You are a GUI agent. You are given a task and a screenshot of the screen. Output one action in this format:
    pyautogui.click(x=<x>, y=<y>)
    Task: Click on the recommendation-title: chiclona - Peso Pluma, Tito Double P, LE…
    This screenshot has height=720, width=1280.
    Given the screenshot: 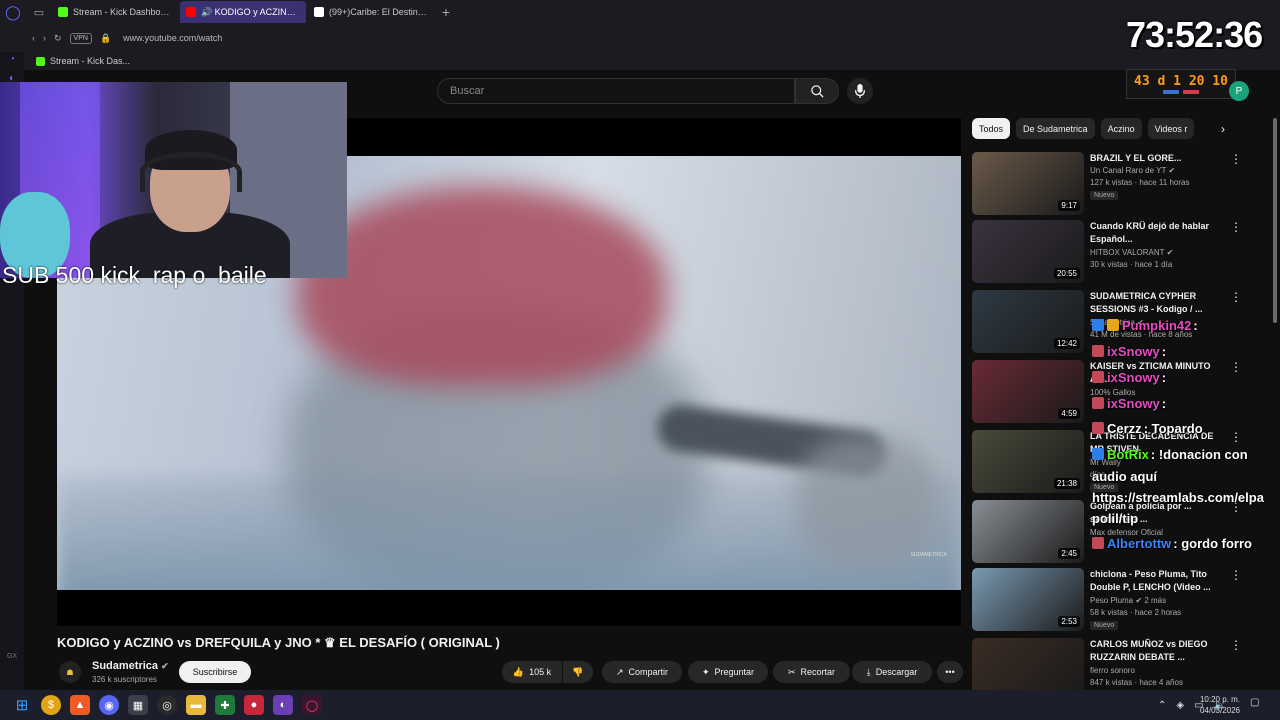 What is the action you would take?
    pyautogui.click(x=1152, y=581)
    